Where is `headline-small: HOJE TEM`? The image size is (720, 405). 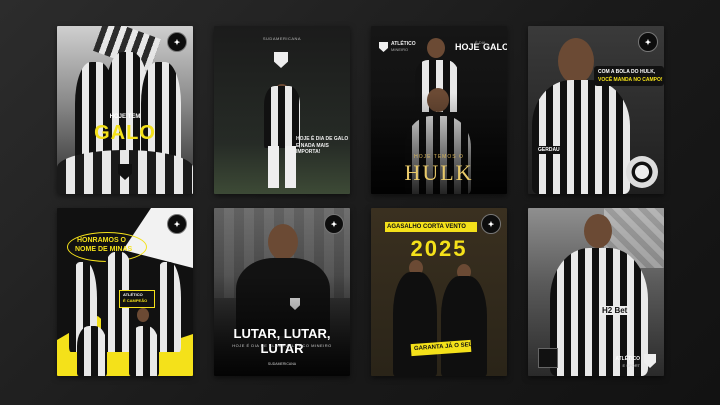
headline-small: HOJE TEM is located at coordinates (125, 117).